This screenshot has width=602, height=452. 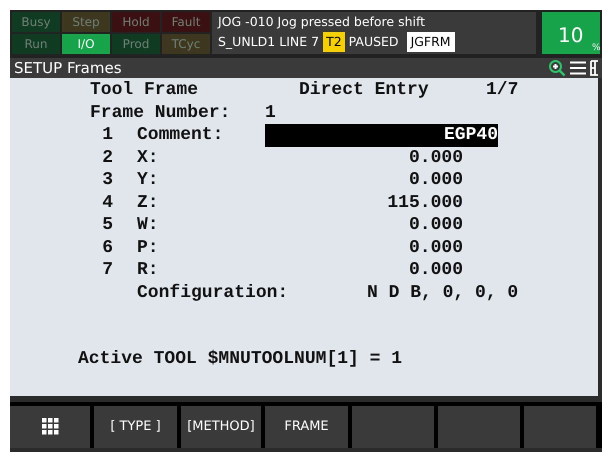 I want to click on row-index: 4, so click(x=107, y=203).